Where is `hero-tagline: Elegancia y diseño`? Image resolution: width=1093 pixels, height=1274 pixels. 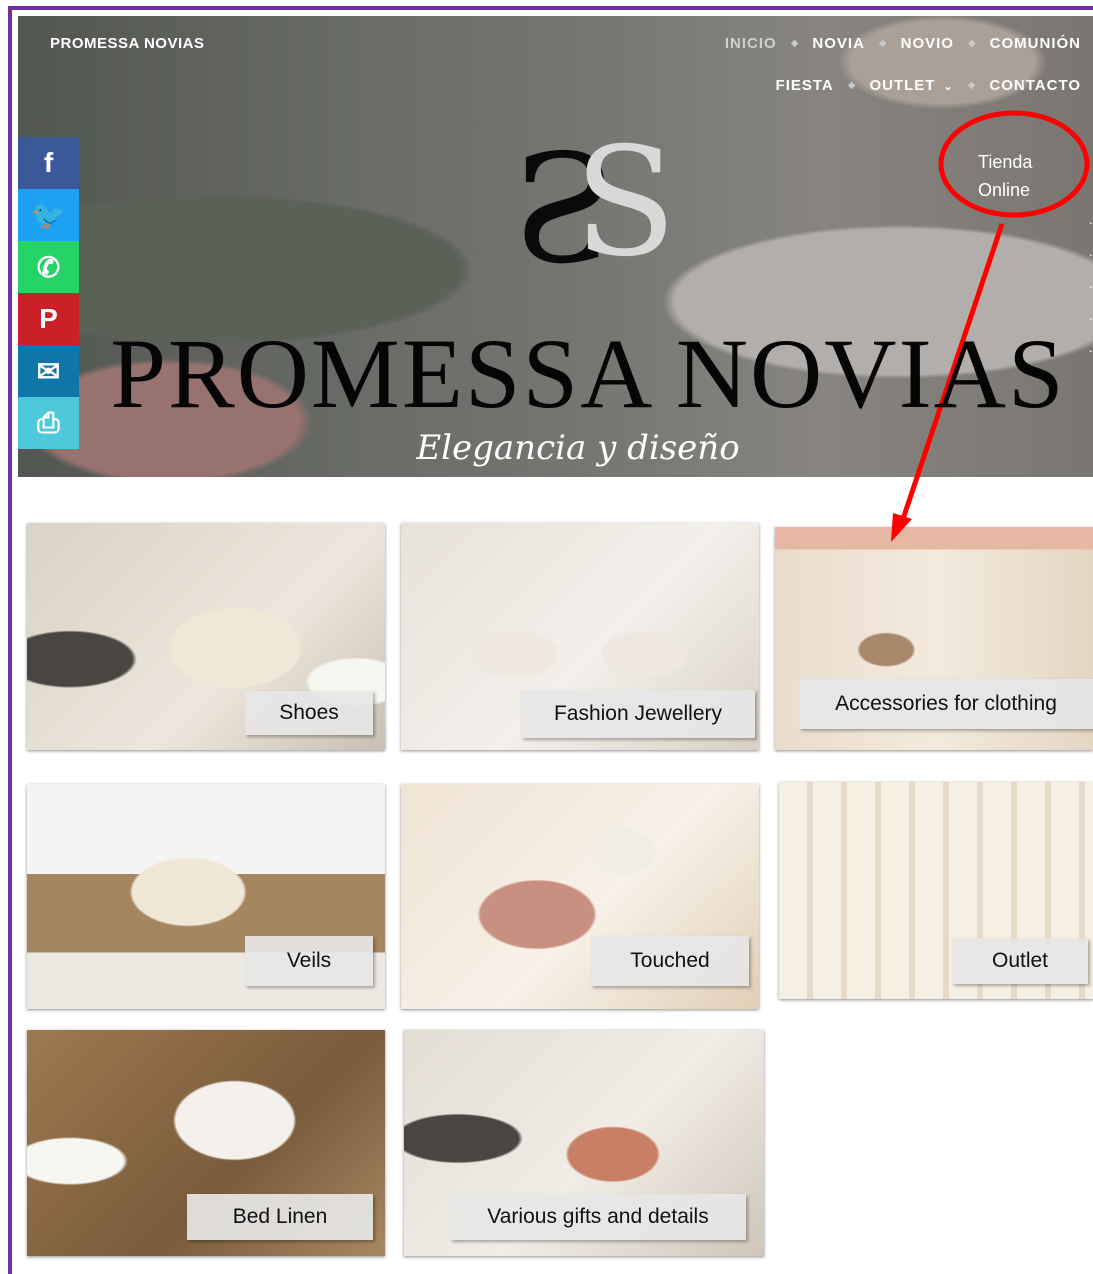
hero-tagline: Elegancia y diseño is located at coordinates (578, 448).